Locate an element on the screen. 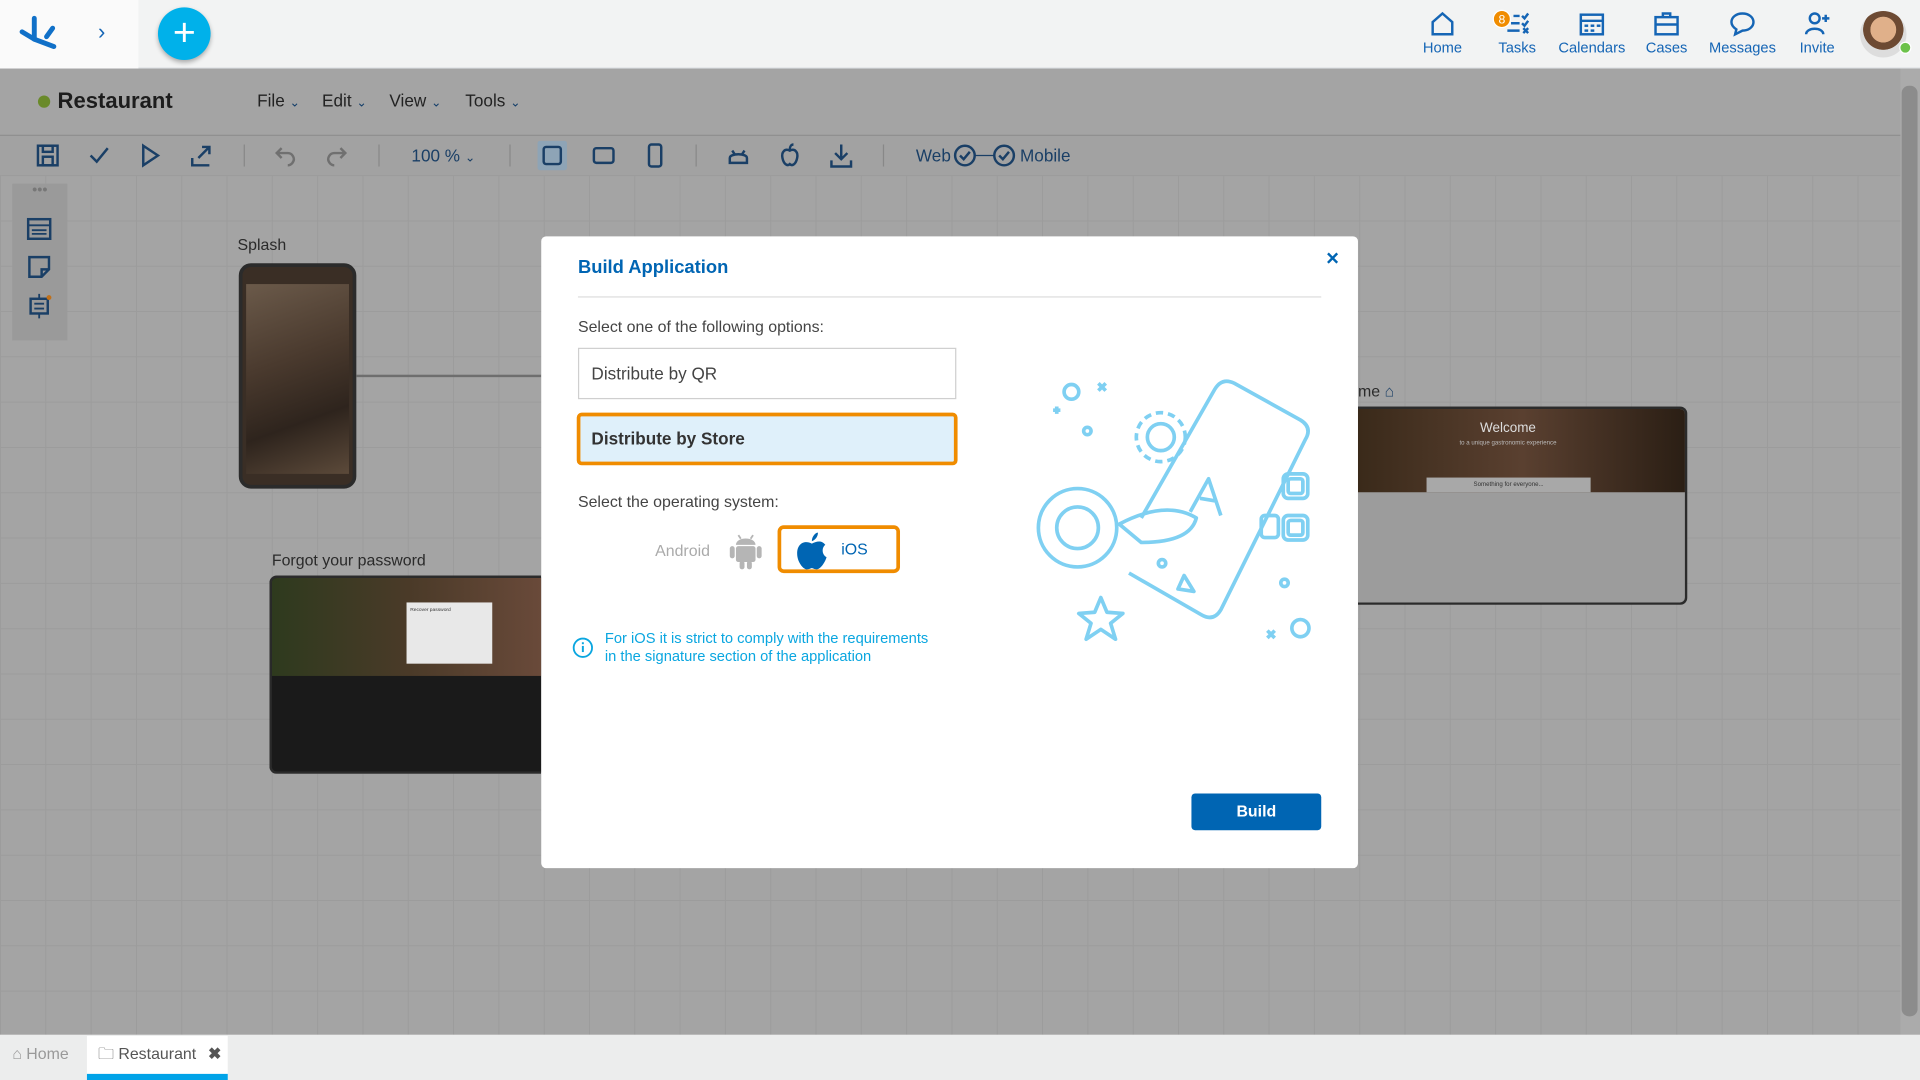 The height and width of the screenshot is (1080, 1920). left-palette: ••• is located at coordinates (40, 261).